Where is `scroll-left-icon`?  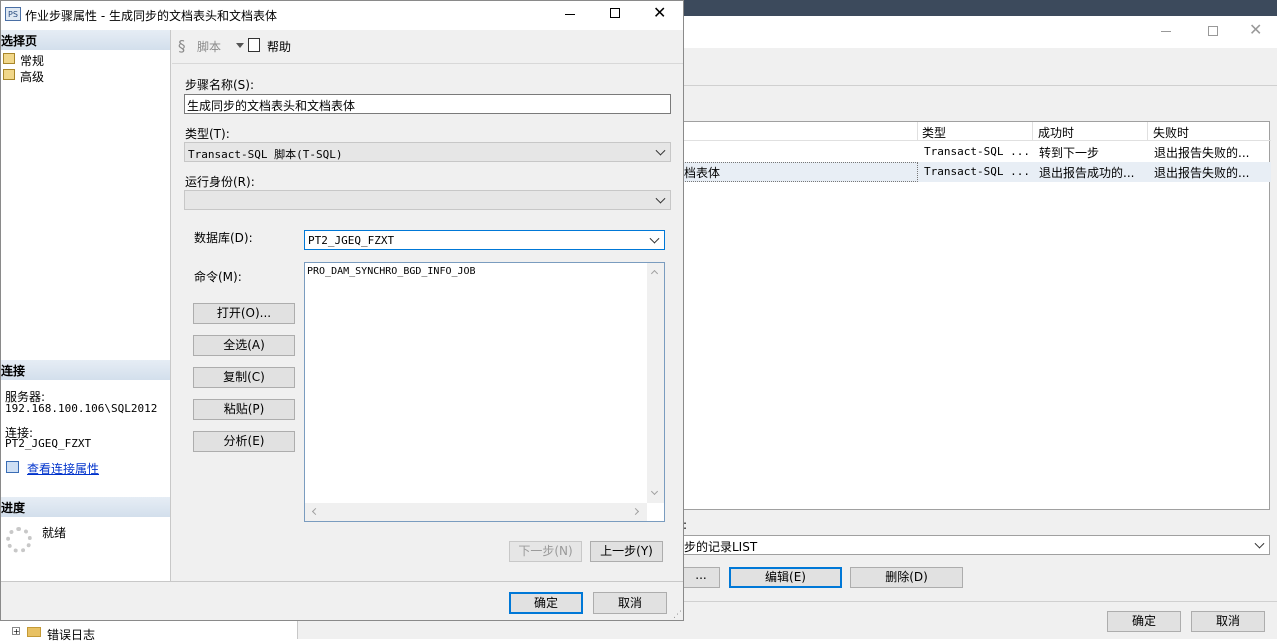
scroll-left-icon is located at coordinates (315, 511).